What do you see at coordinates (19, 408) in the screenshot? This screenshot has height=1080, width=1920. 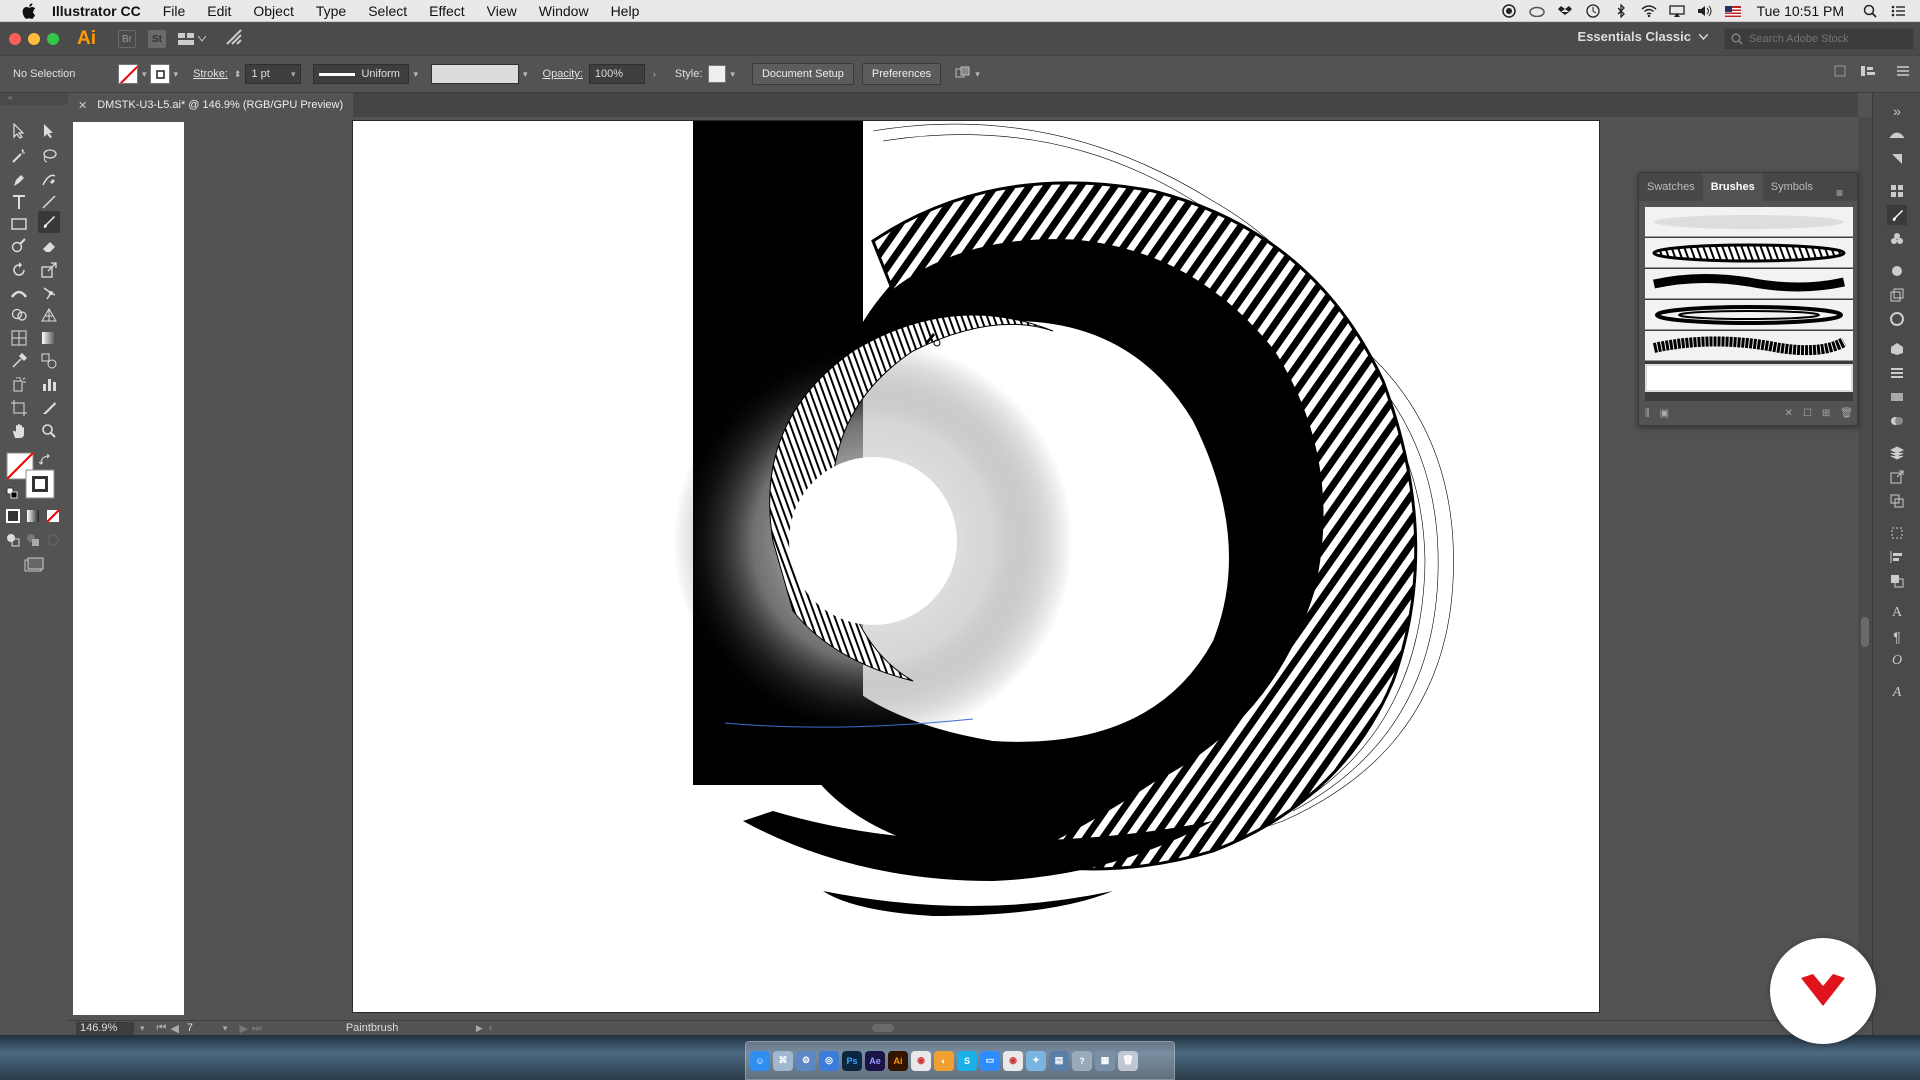 I see `artboard-tool-icon` at bounding box center [19, 408].